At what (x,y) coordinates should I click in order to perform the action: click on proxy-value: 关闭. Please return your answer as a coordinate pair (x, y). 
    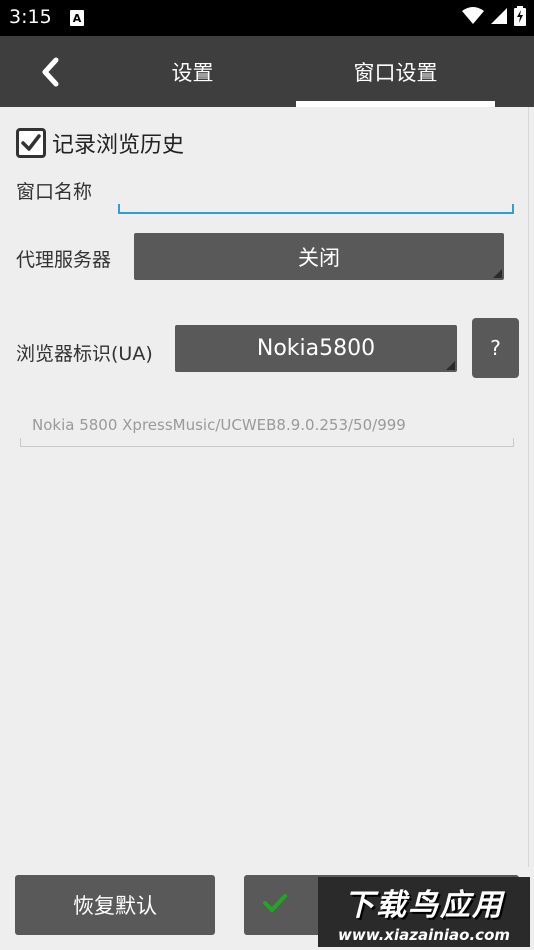
    Looking at the image, I should click on (319, 257).